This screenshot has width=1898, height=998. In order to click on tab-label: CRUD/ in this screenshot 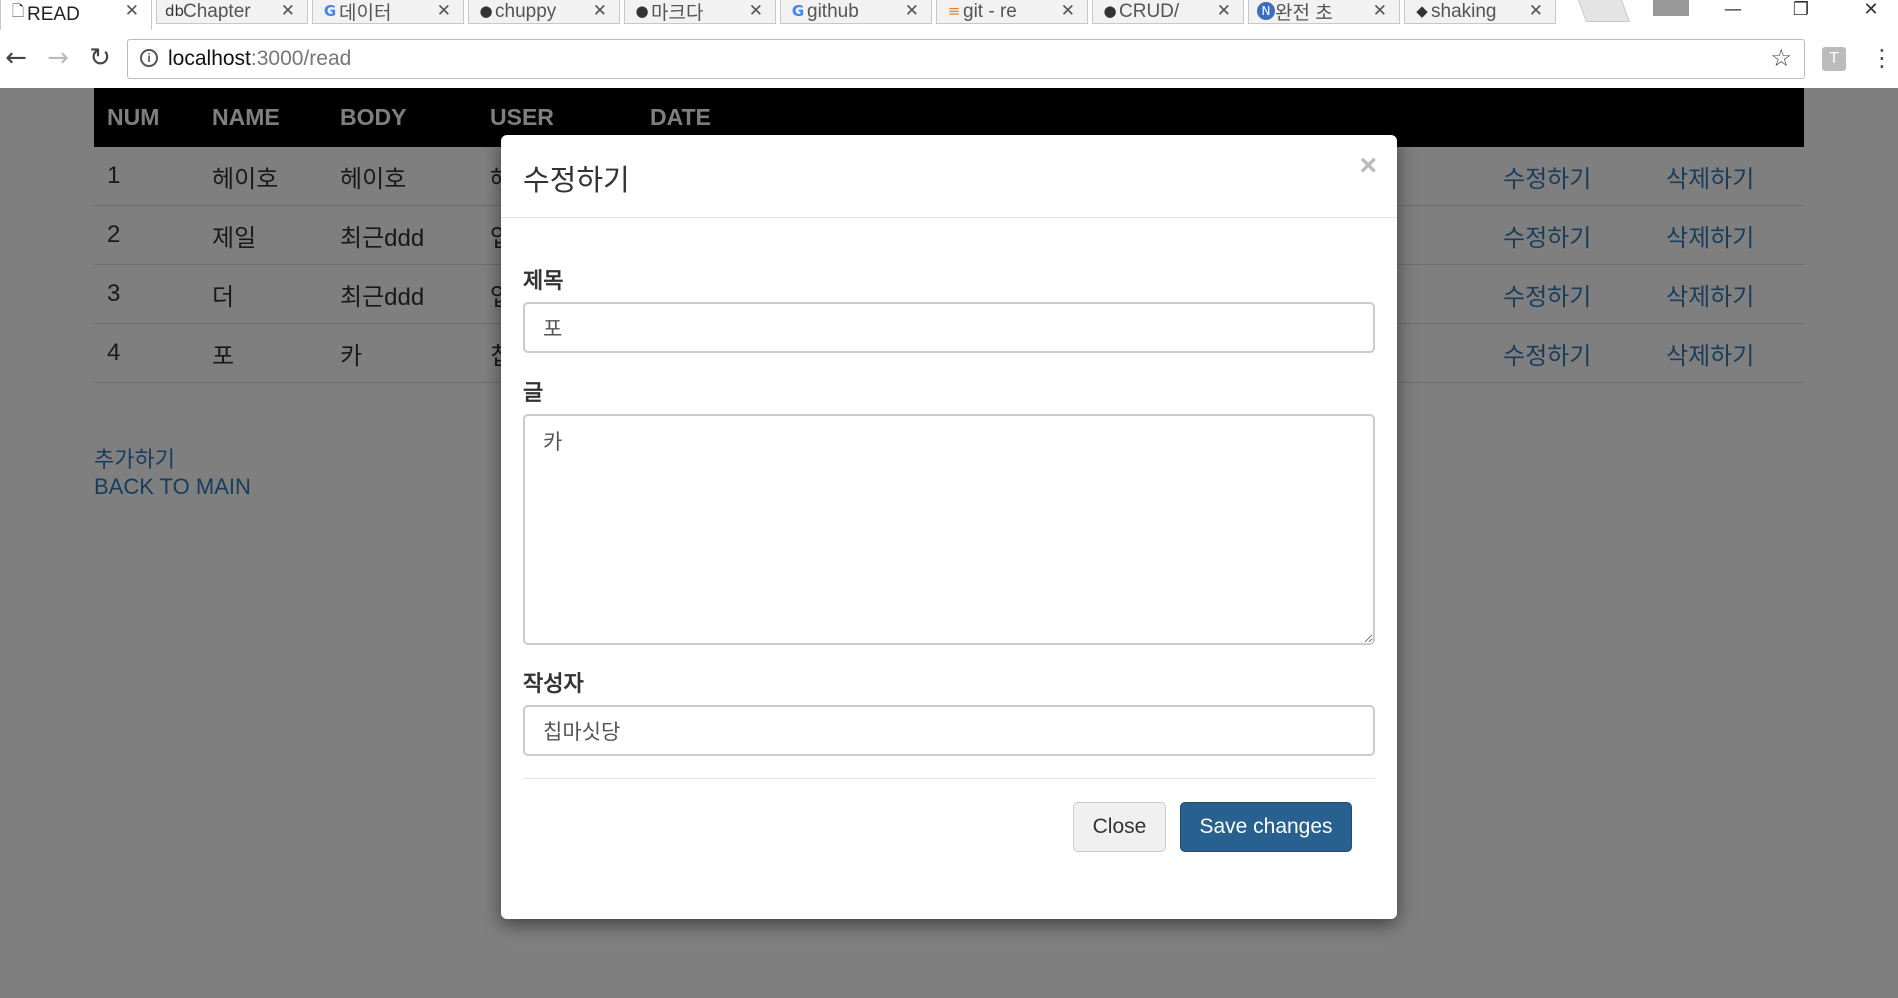, I will do `click(1149, 11)`.